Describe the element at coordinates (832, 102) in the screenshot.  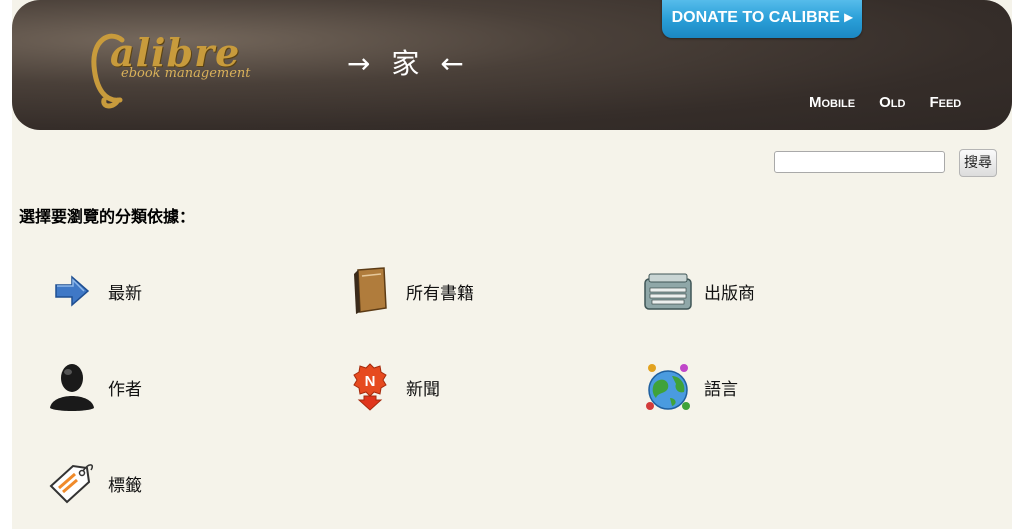
I see `mobile-link: Mobile` at that location.